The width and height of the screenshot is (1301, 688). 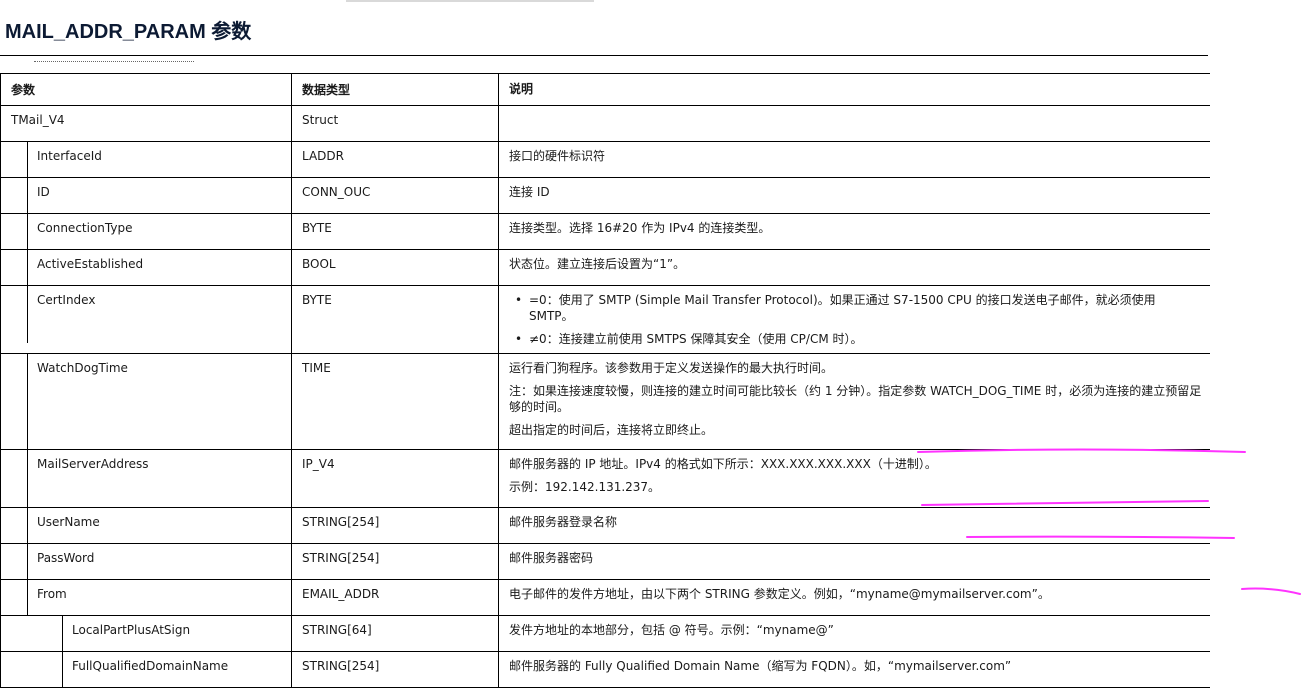 What do you see at coordinates (640, 228) in the screenshot?
I see `description-text: 连接类型。选择 16#20 作为 IPv4 的连接类型。` at bounding box center [640, 228].